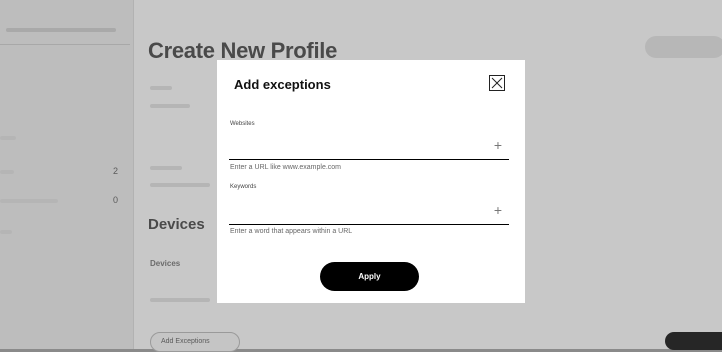 The image size is (722, 352). Describe the element at coordinates (243, 187) in the screenshot. I see `keywords-label: Keywords` at that location.